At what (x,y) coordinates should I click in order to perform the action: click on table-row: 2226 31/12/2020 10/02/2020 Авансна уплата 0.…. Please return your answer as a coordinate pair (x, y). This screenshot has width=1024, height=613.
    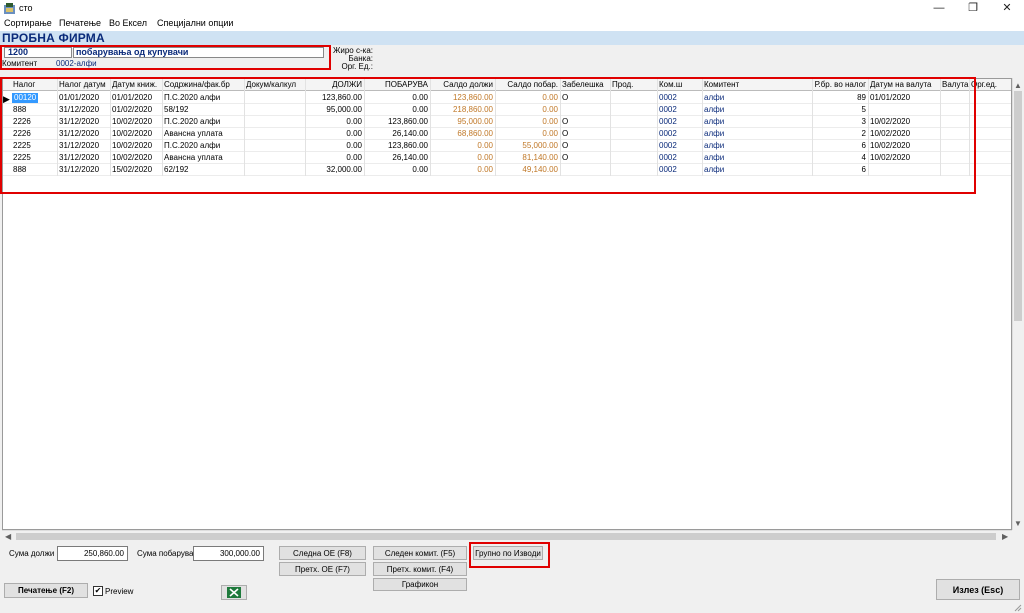
    Looking at the image, I should click on (507, 134).